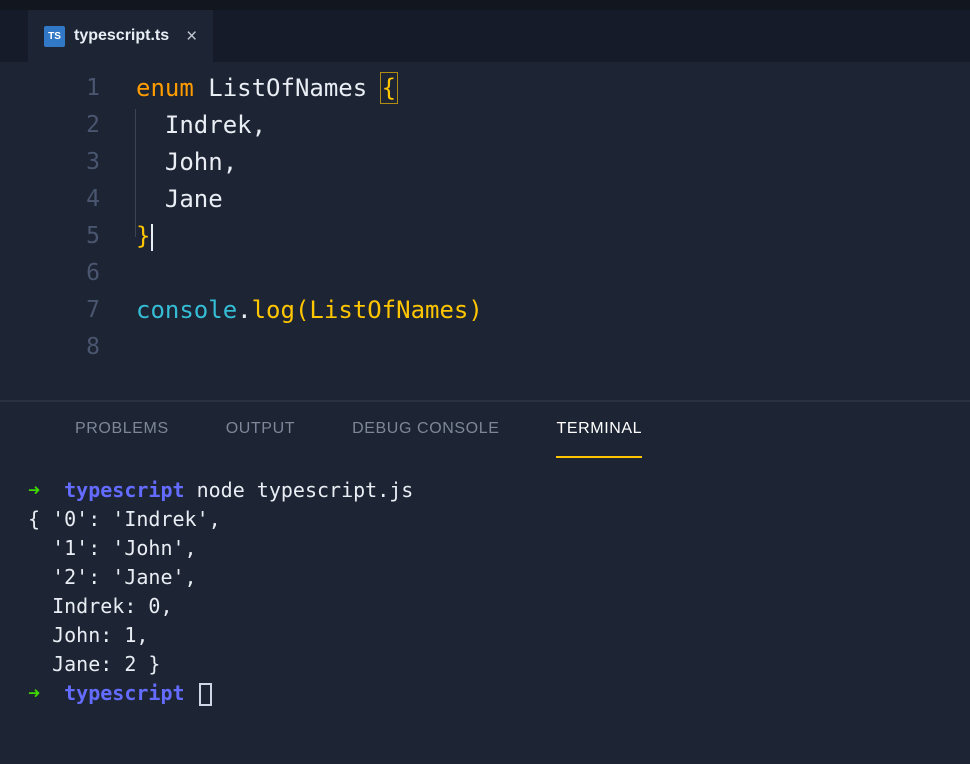 Image resolution: width=970 pixels, height=764 pixels. Describe the element at coordinates (499, 490) in the screenshot. I see `terminal-line: ➜ typescript node typescript.js` at that location.